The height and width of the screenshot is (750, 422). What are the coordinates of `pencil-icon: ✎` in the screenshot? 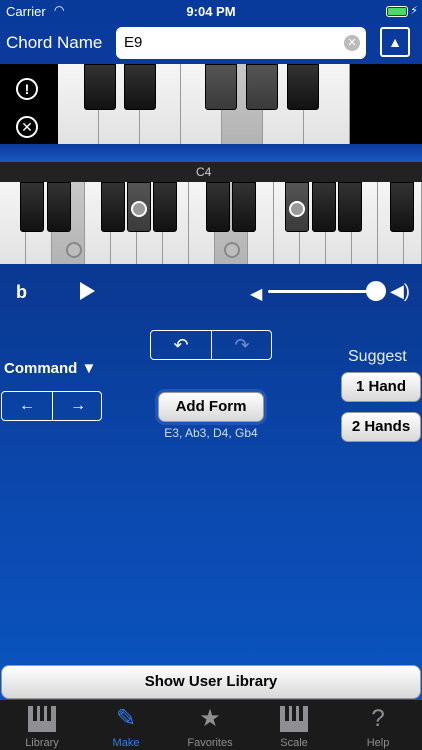 It's located at (126, 718).